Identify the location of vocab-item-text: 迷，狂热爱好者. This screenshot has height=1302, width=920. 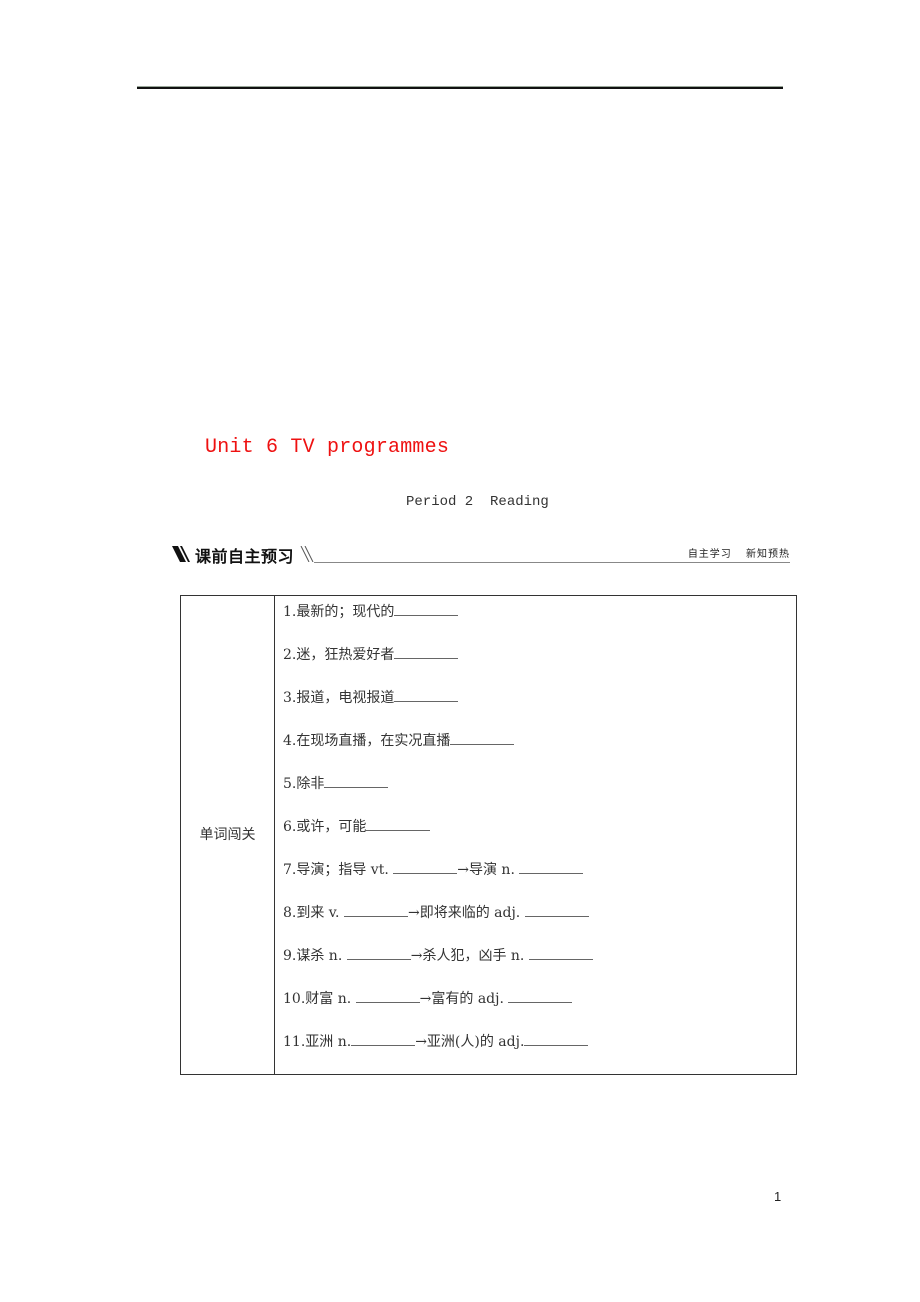
(345, 655).